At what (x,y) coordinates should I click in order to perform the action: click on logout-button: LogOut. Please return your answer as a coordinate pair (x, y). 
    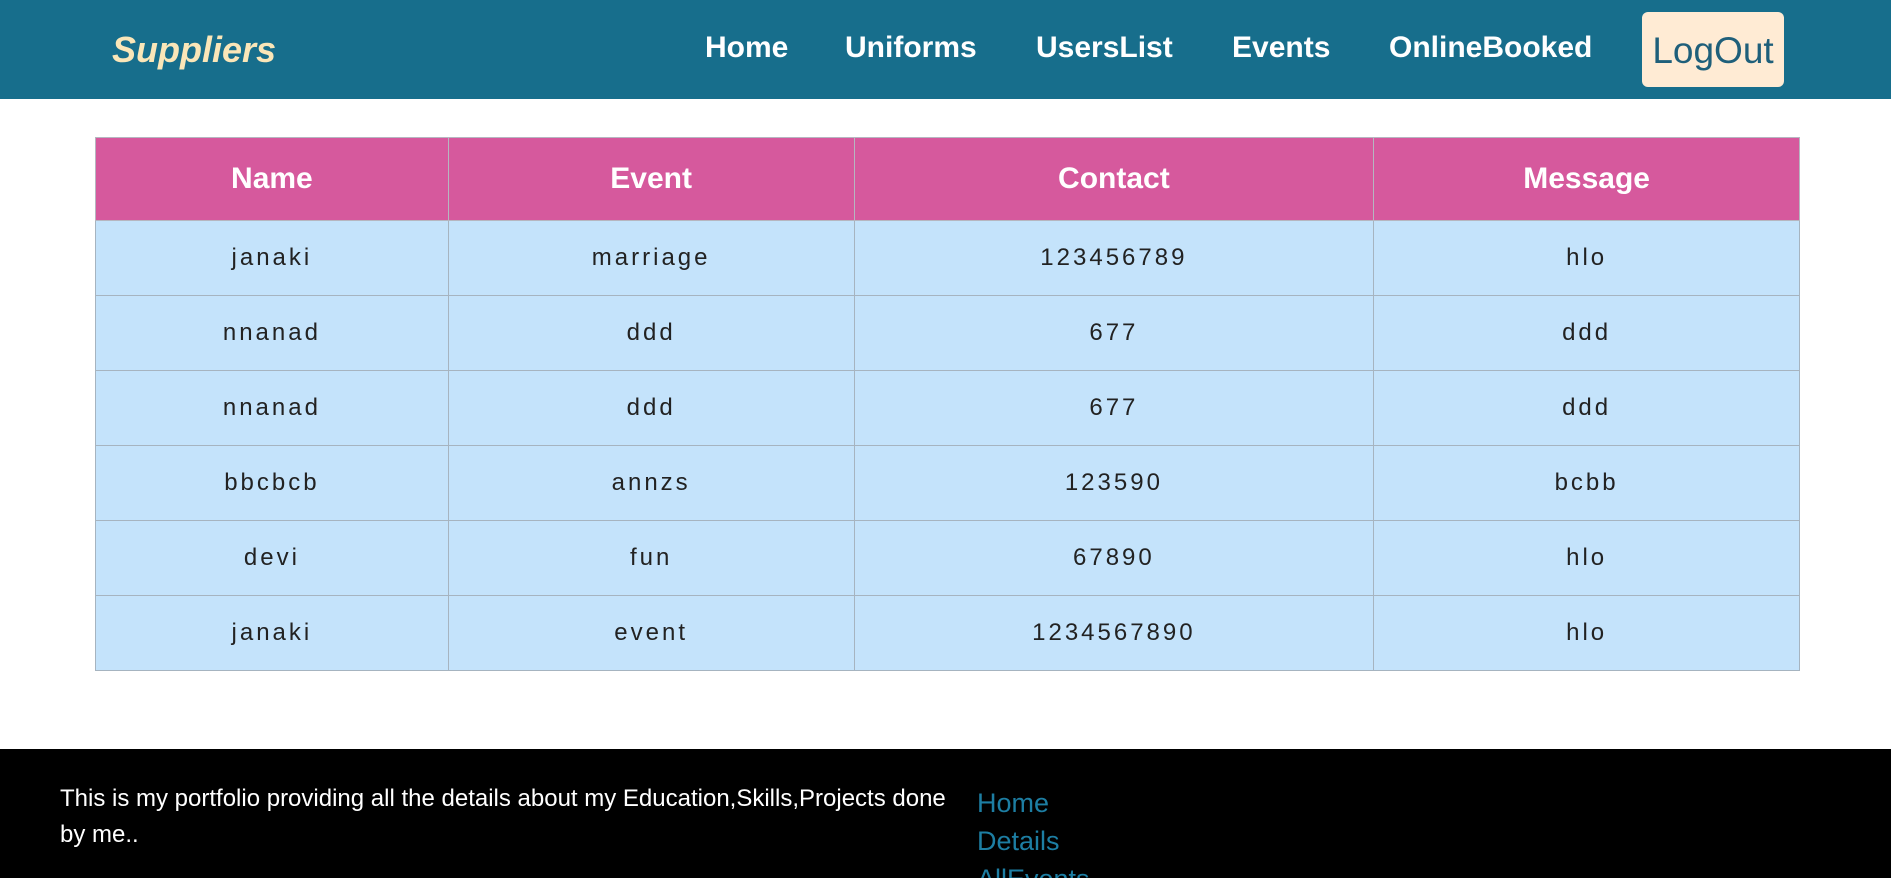
    Looking at the image, I should click on (1713, 49).